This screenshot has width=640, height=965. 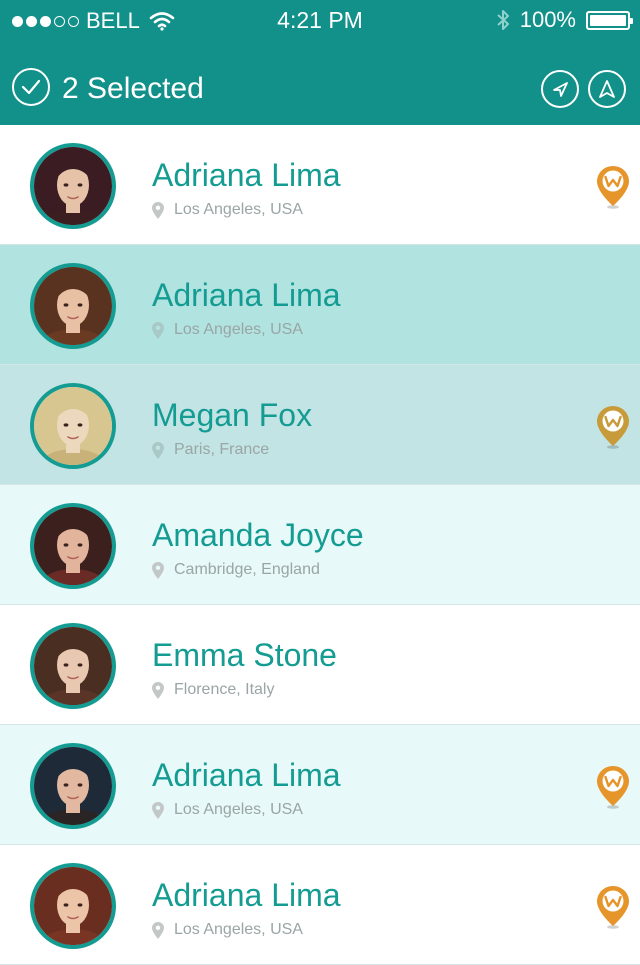 I want to click on battery-percent: 100%, so click(x=547, y=19).